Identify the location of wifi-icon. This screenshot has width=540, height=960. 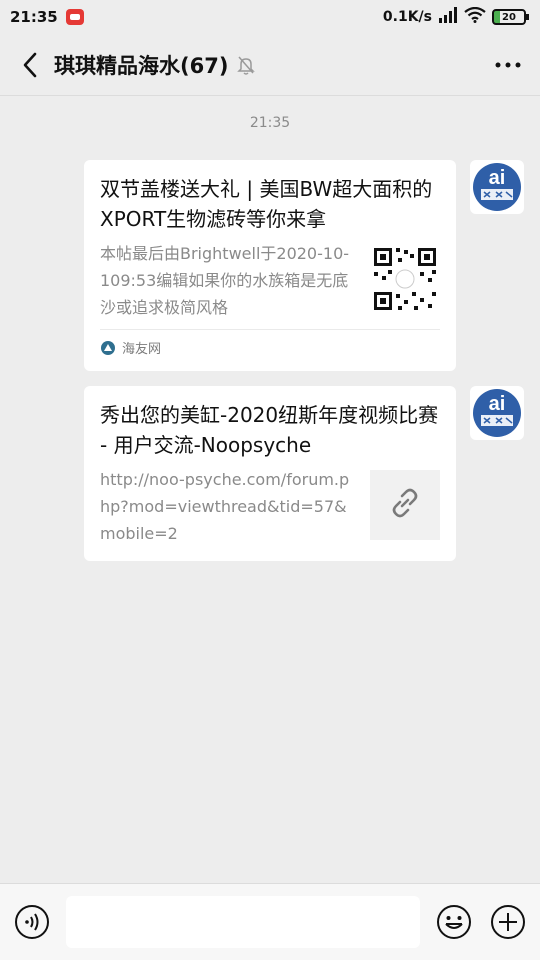
(475, 16).